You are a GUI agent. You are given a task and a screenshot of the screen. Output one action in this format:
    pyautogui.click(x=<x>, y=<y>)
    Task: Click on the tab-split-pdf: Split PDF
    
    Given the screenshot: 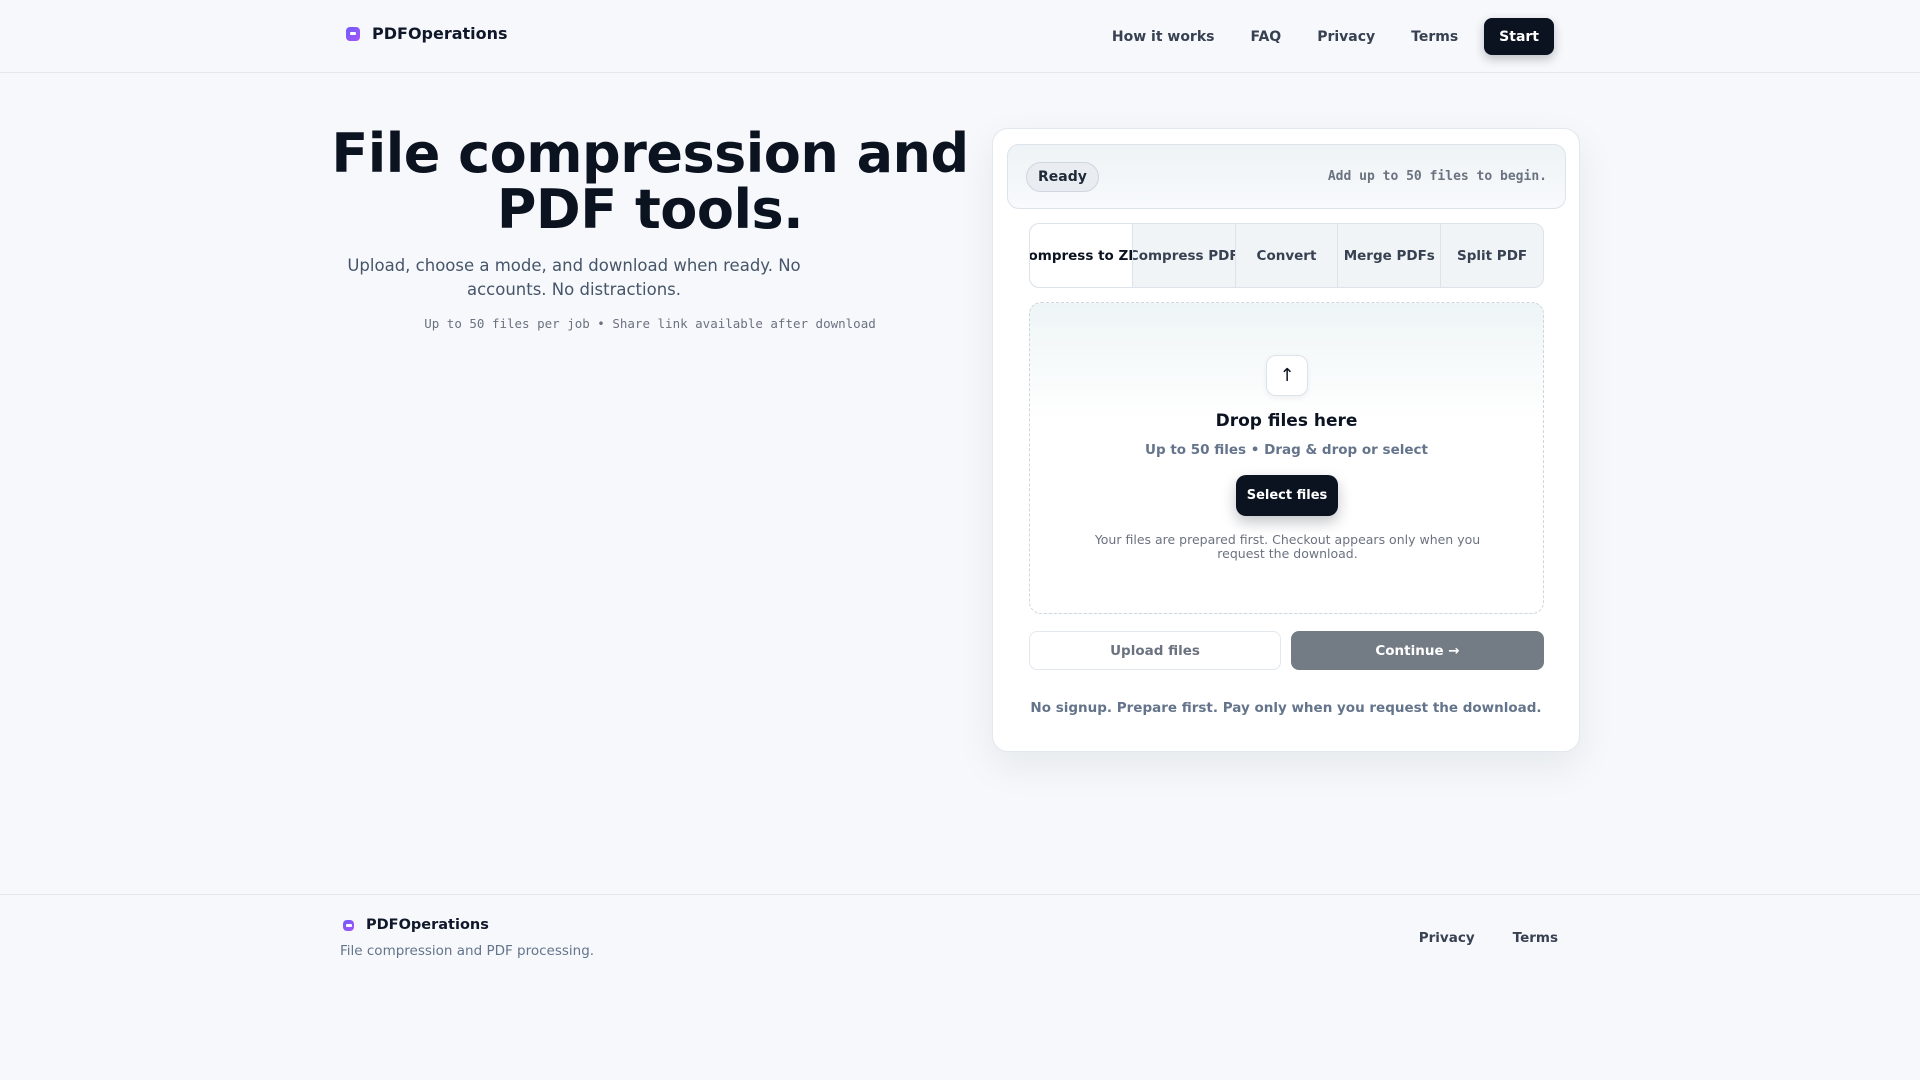 What is the action you would take?
    pyautogui.click(x=1491, y=255)
    